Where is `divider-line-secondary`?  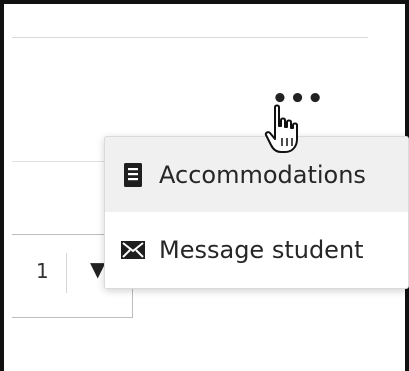 divider-line-secondary is located at coordinates (59, 161).